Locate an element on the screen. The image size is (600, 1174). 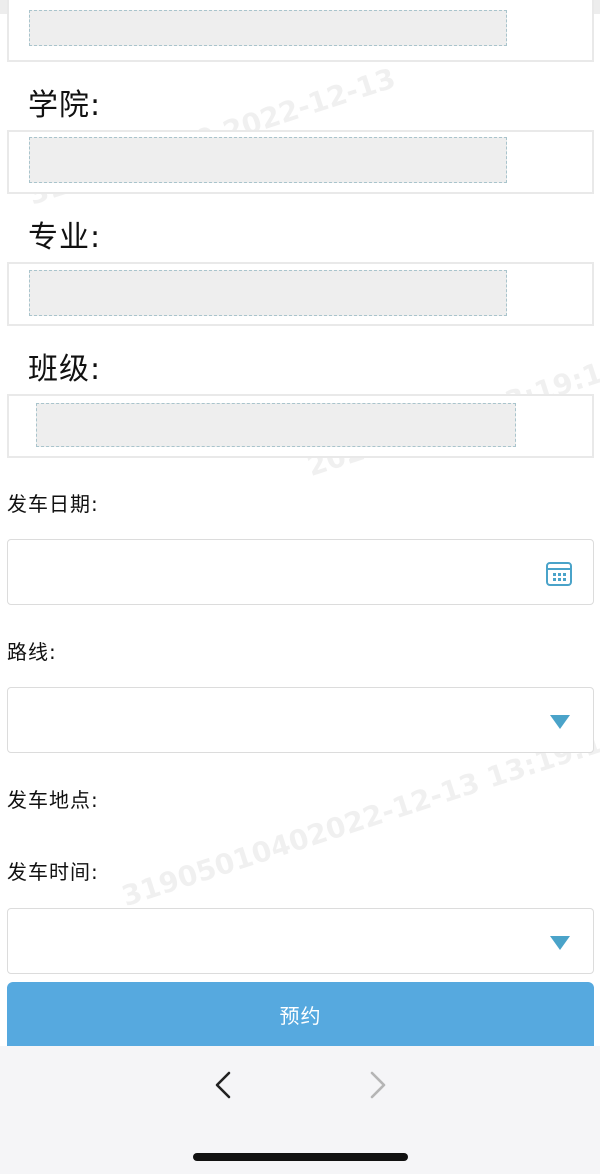
departure-time-select is located at coordinates (300, 941).